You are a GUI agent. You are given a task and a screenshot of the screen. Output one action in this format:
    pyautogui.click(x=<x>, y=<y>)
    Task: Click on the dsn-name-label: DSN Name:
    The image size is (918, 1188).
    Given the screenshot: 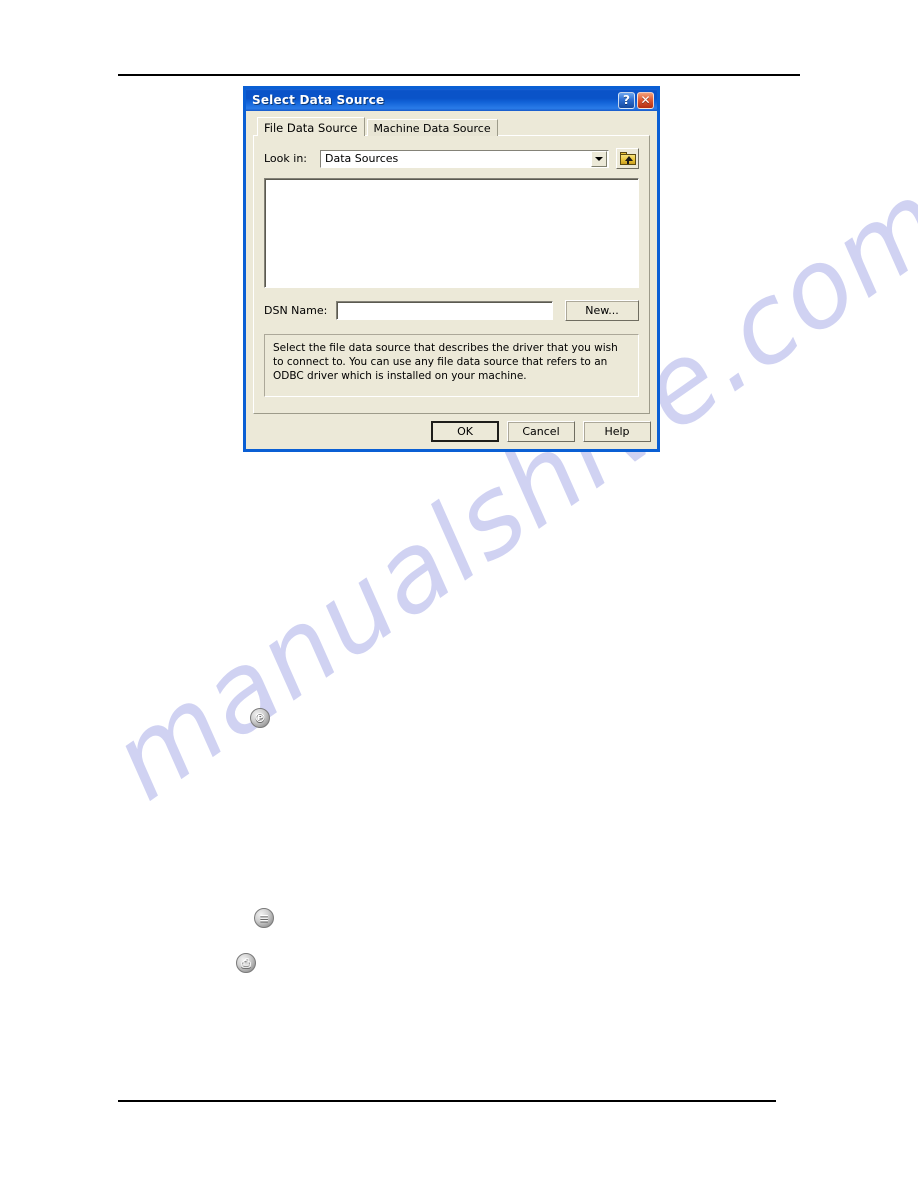 What is the action you would take?
    pyautogui.click(x=296, y=310)
    